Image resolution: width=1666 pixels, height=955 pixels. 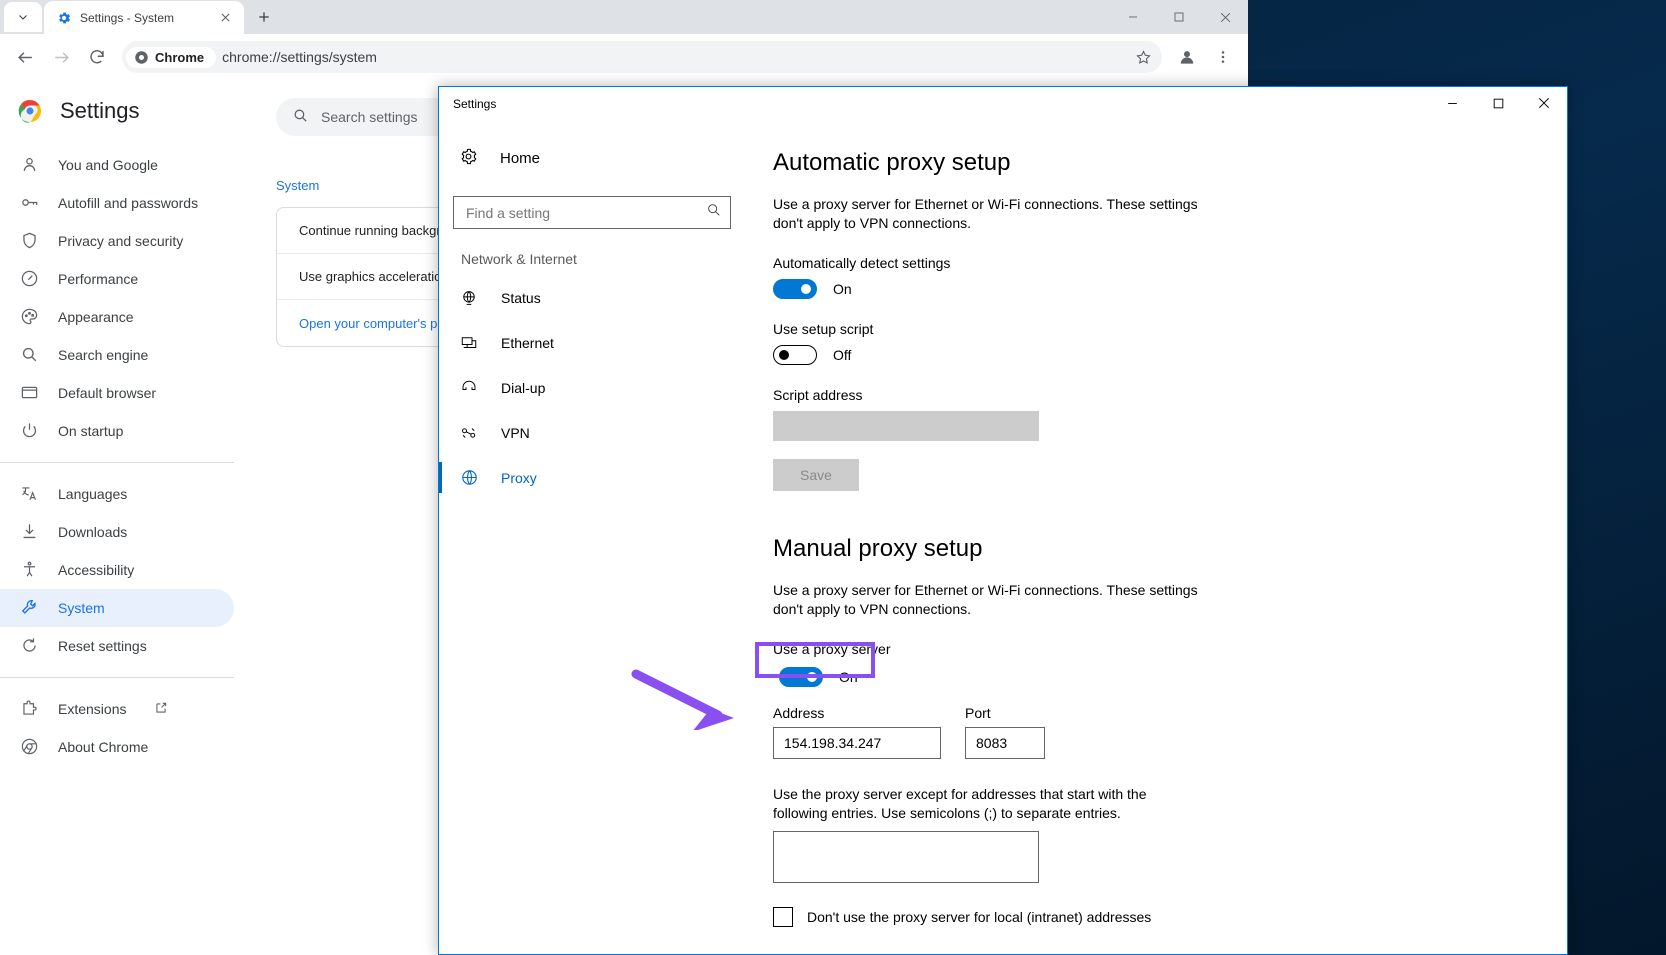 What do you see at coordinates (97, 57) in the screenshot?
I see `reload-icon` at bounding box center [97, 57].